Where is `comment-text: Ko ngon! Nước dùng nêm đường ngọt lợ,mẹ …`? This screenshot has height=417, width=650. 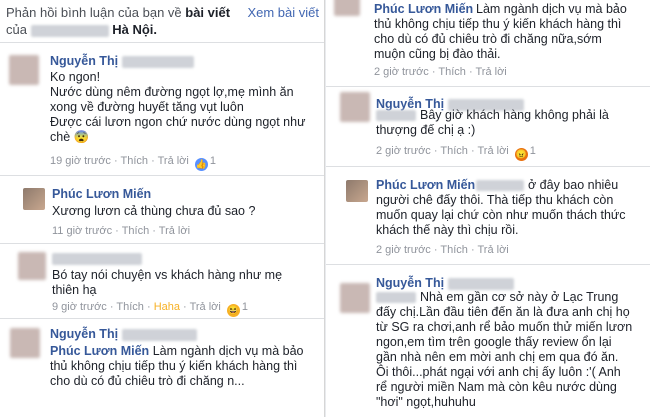
comment-text: Ko ngon! Nước dùng nêm đường ngọt lợ,mẹ … is located at coordinates (178, 107).